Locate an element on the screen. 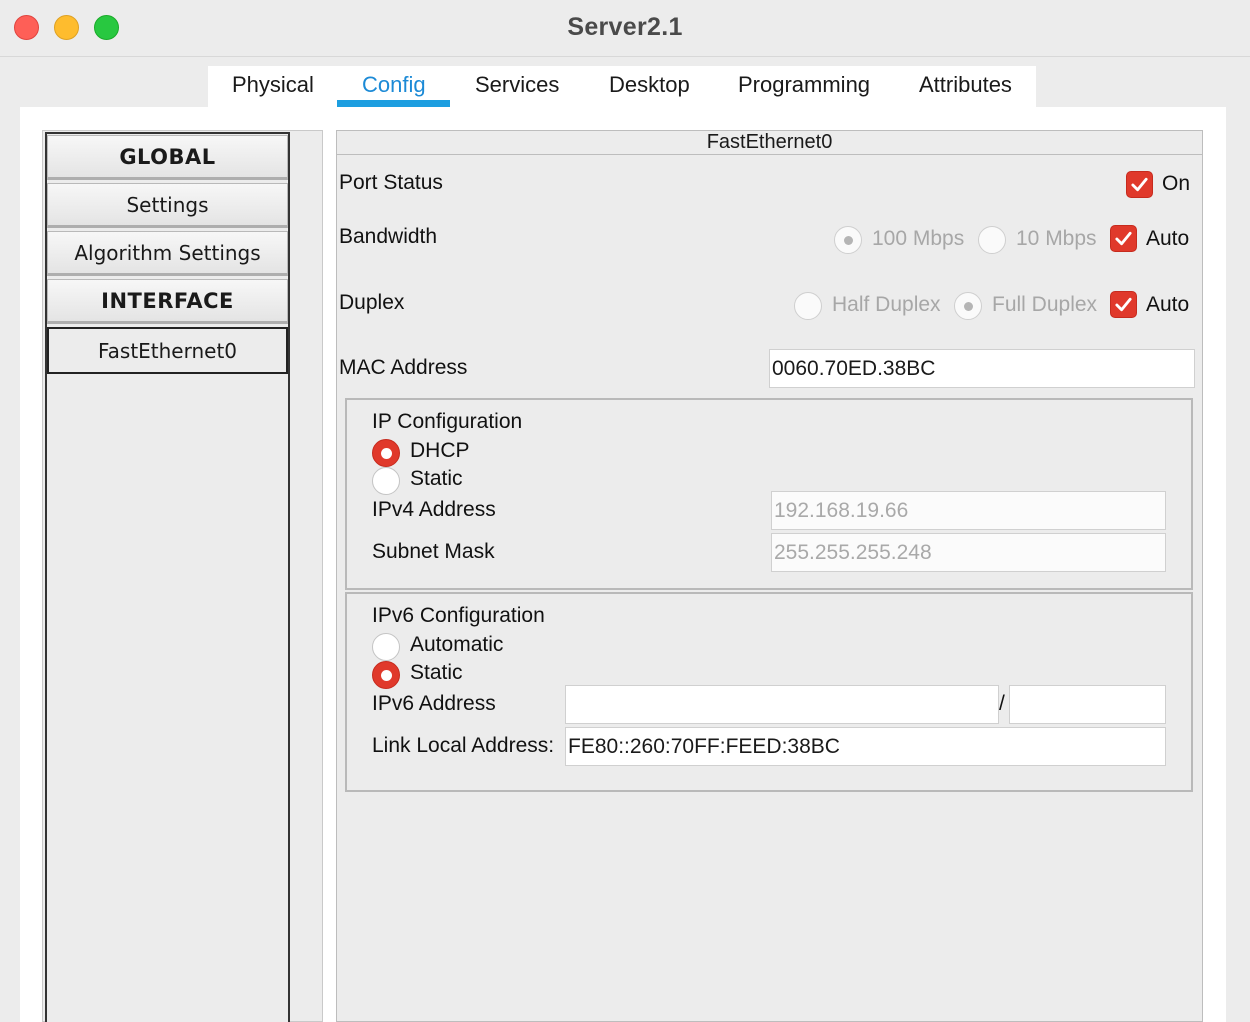 This screenshot has width=1250, height=1022. sidebar-item-fastethernet0: FastEthernet0 is located at coordinates (167, 350).